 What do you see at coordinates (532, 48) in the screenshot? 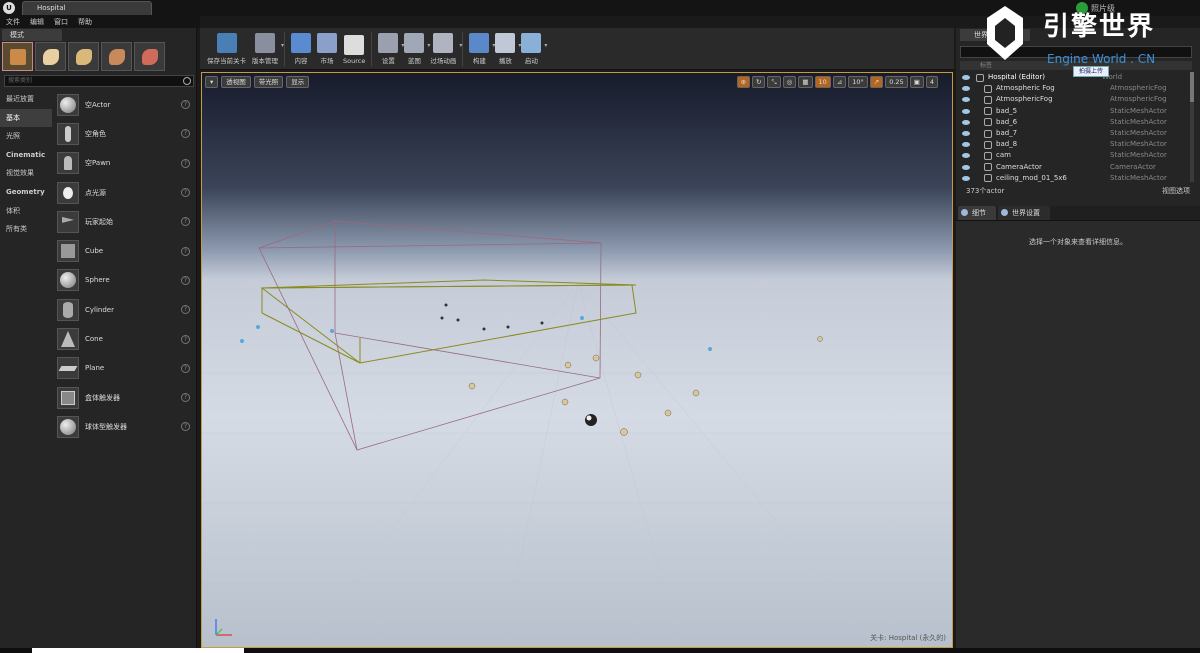
I see `toolbar-button-13: 启动 ▾` at bounding box center [532, 48].